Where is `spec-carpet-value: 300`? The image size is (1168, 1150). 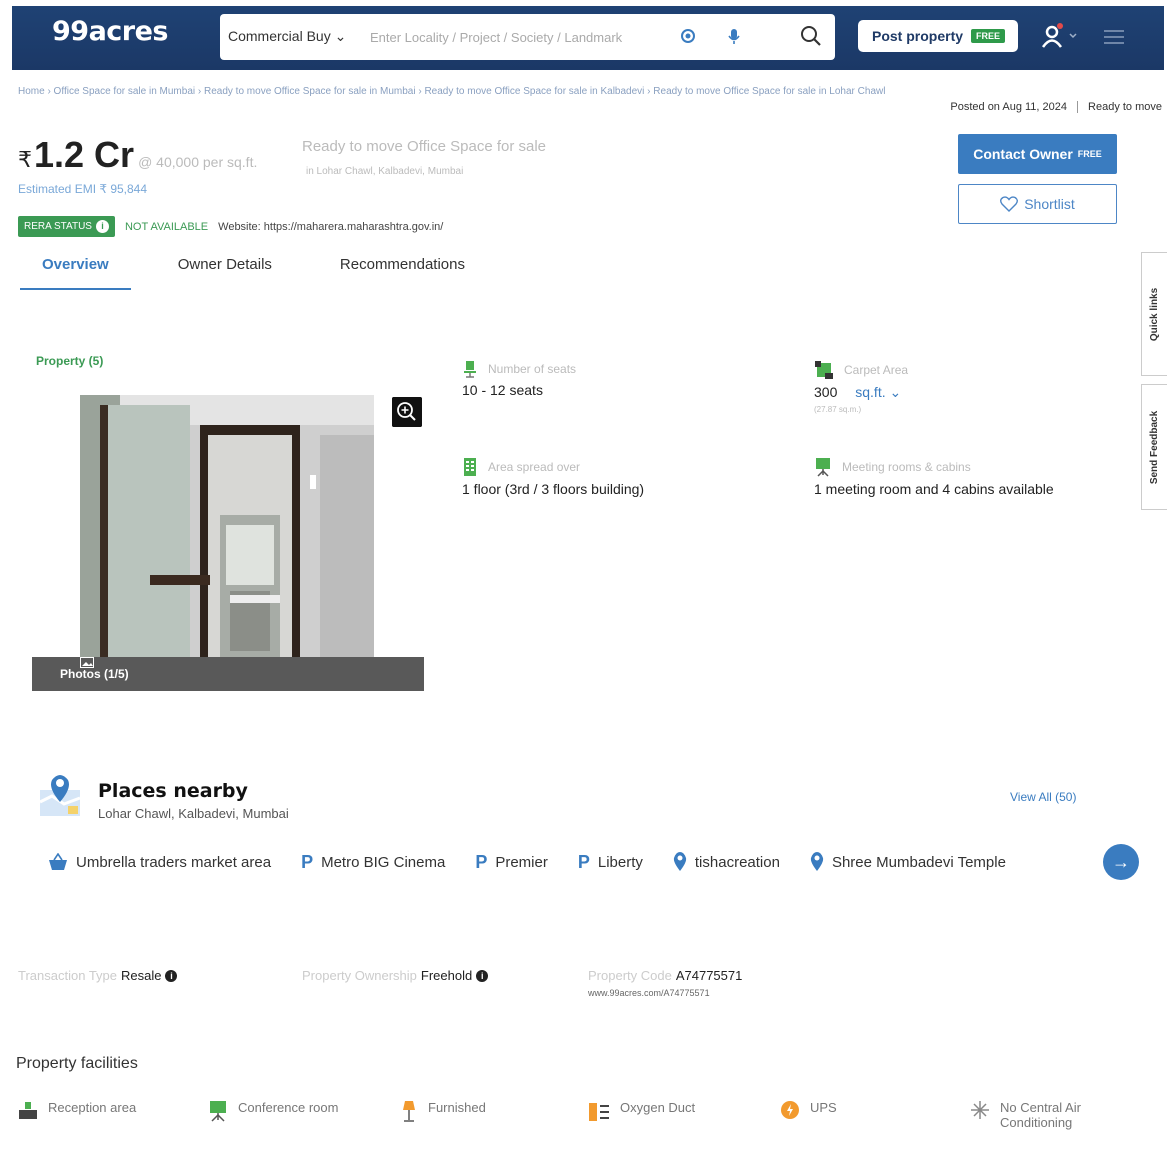 spec-carpet-value: 300 is located at coordinates (826, 392).